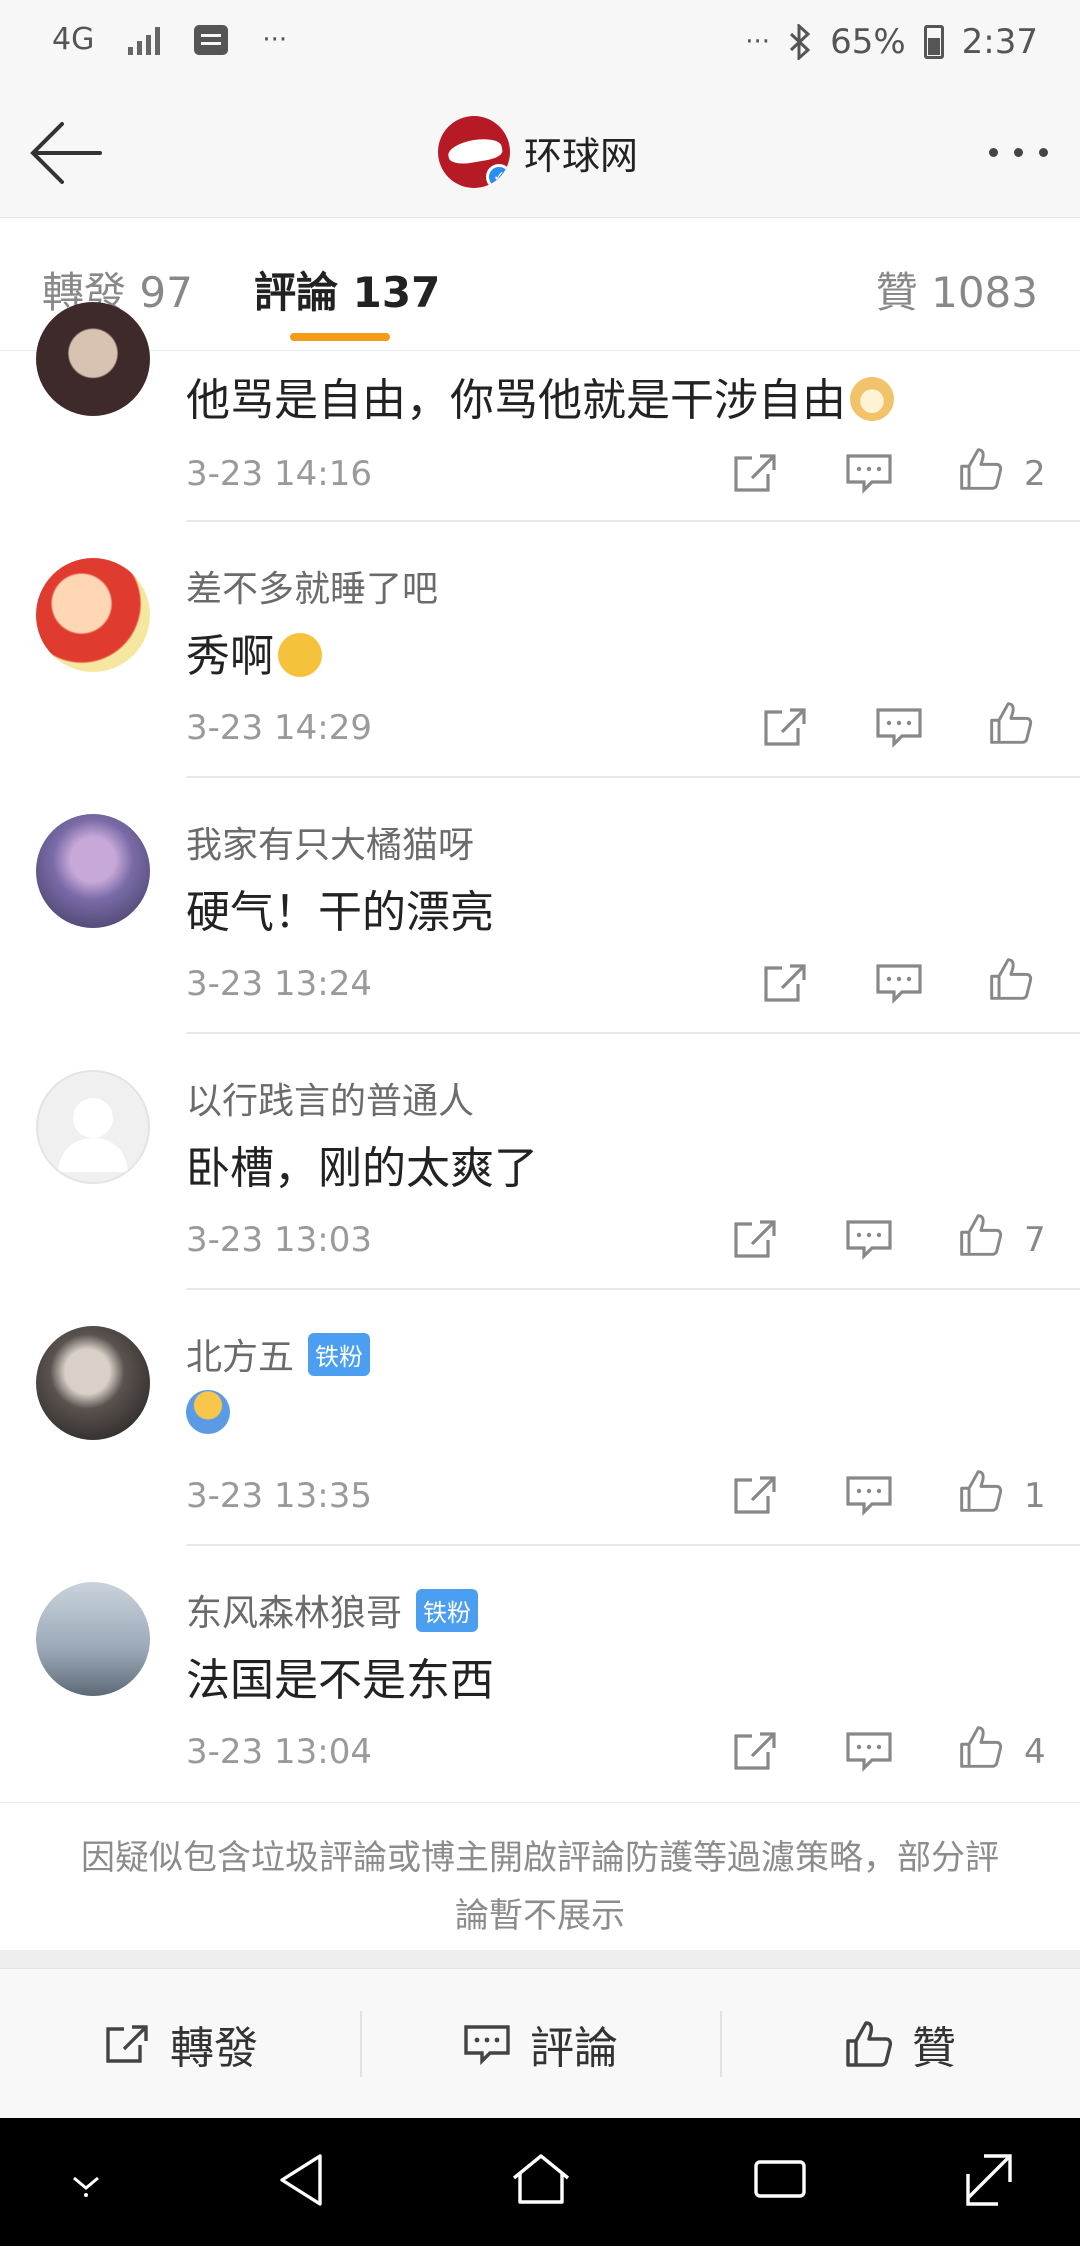 This screenshot has height=2246, width=1080. I want to click on comment-time: 3-23 14:29, so click(279, 728).